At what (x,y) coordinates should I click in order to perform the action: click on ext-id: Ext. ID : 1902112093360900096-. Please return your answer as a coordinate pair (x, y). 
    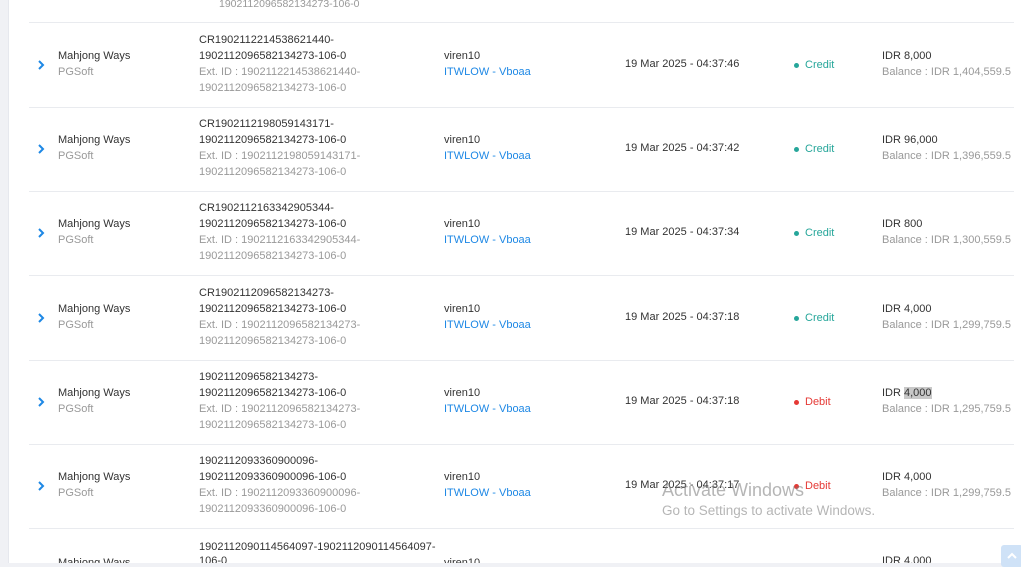
    Looking at the image, I should click on (280, 493).